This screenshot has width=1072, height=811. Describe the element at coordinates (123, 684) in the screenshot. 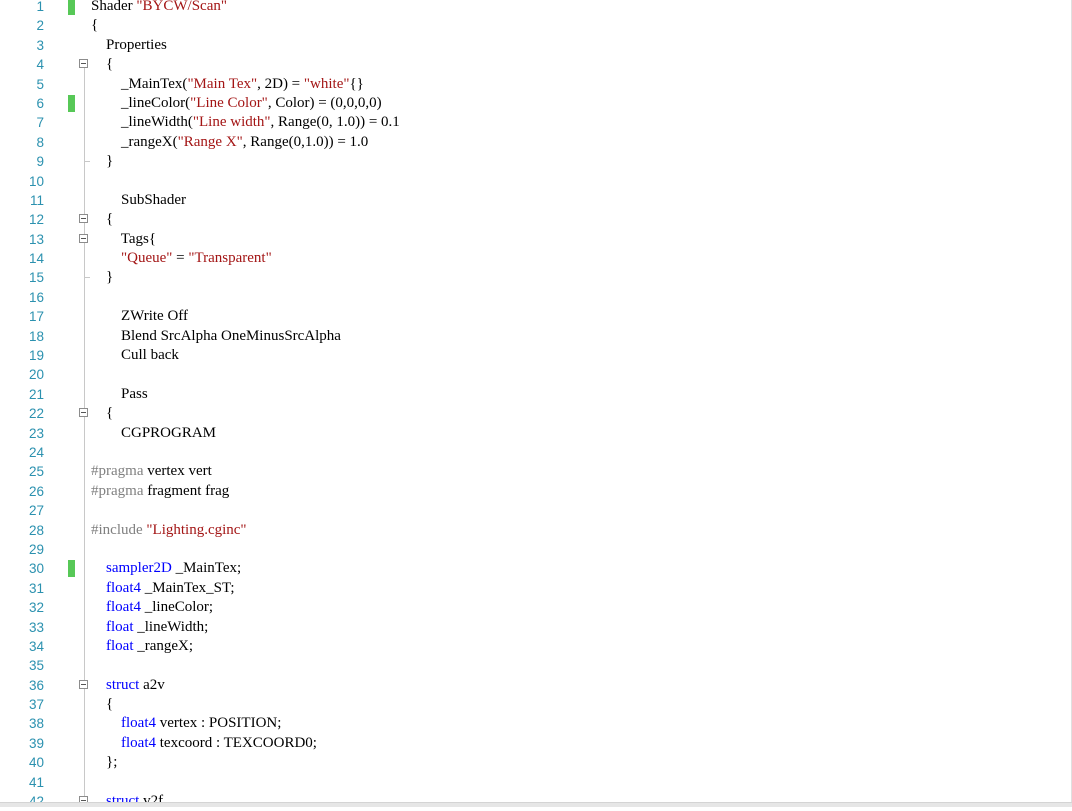

I see `code-token: struct` at that location.